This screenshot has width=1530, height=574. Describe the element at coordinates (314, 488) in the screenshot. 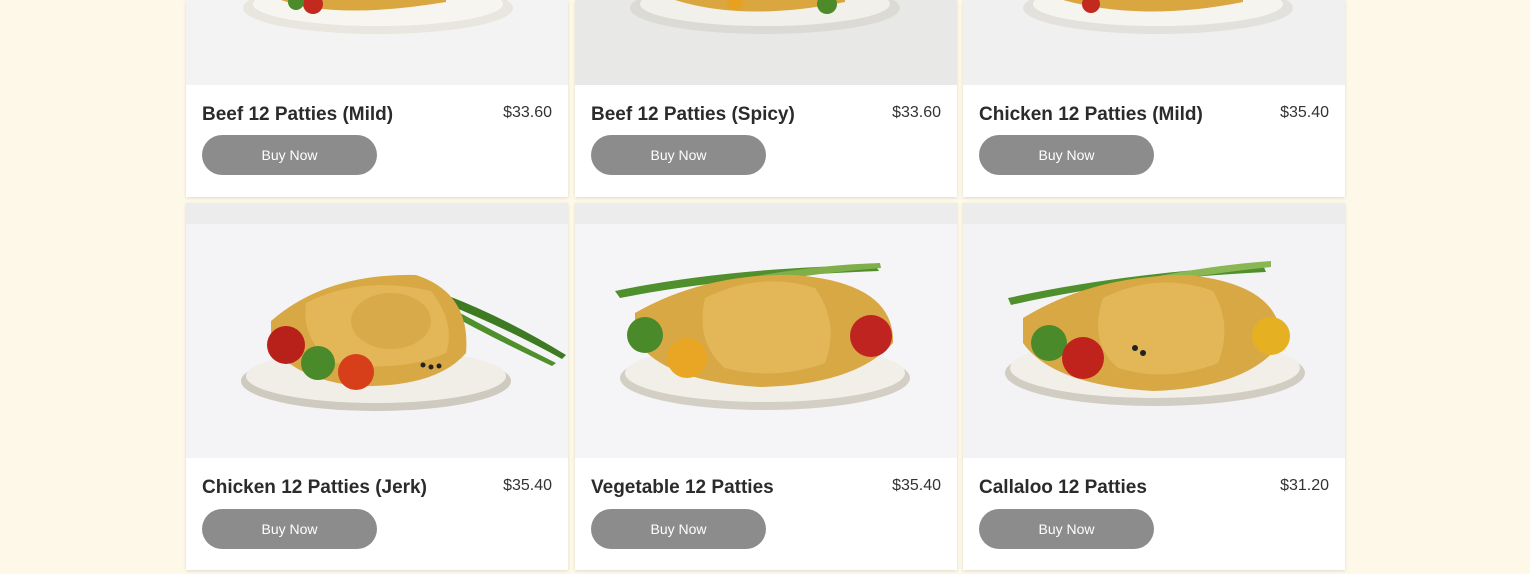

I see `product-title: Chicken 12 Patties (Jerk)` at that location.